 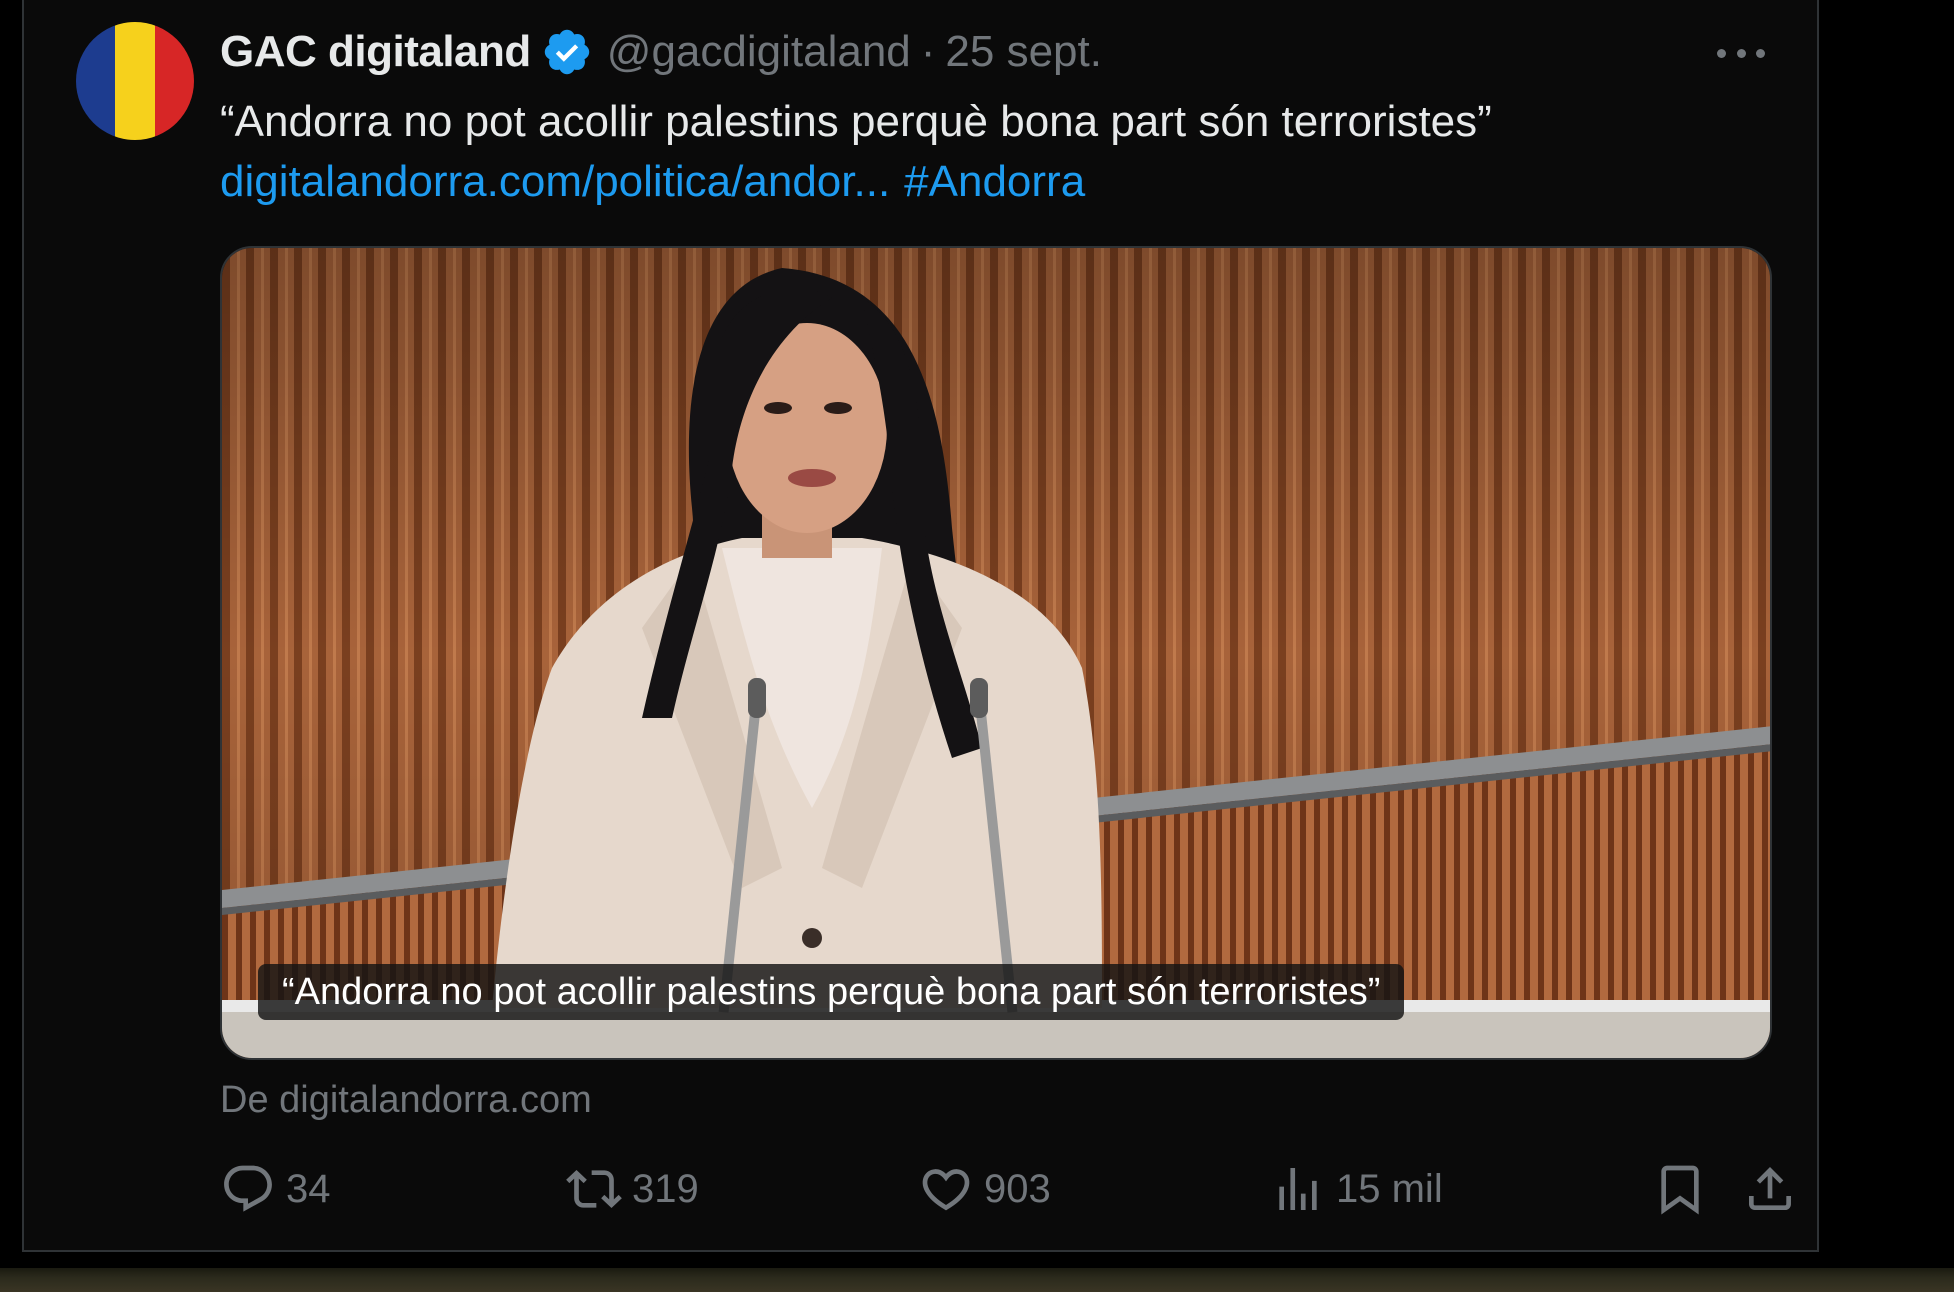 I want to click on reply-count: 34, so click(x=308, y=1188).